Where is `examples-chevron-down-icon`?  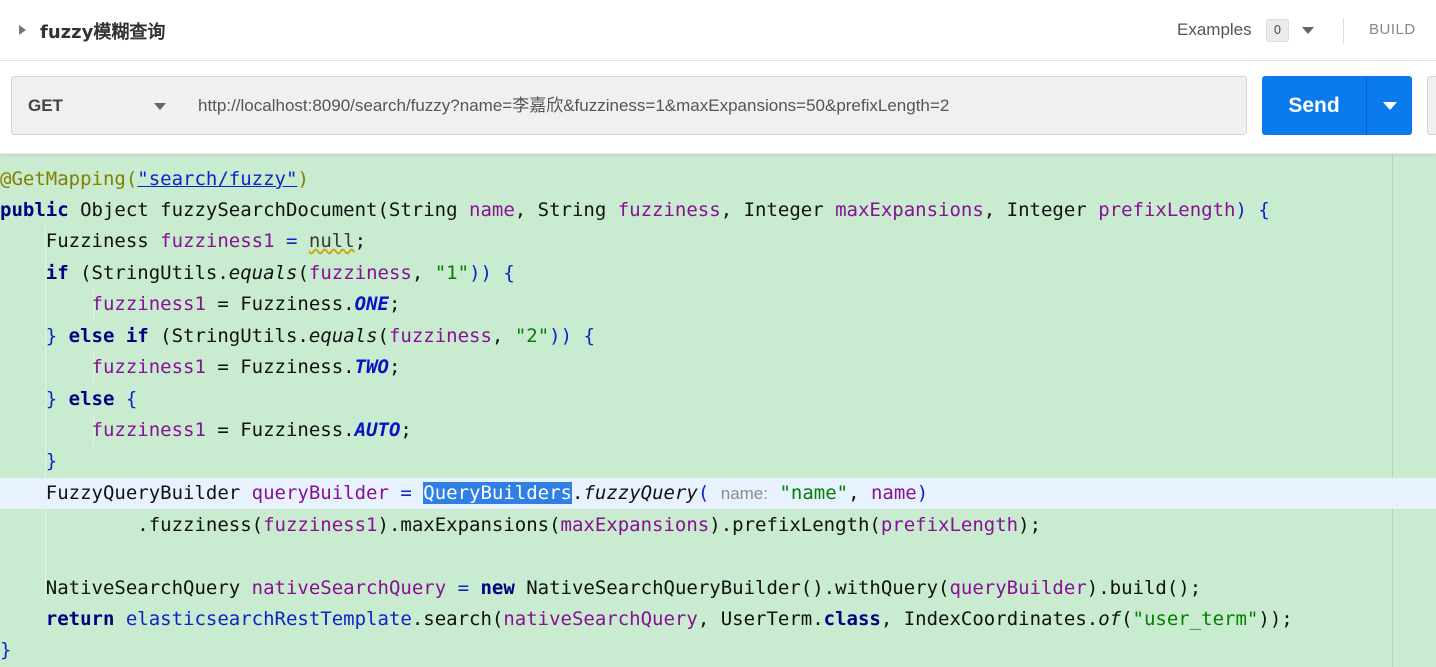
examples-chevron-down-icon is located at coordinates (1308, 30).